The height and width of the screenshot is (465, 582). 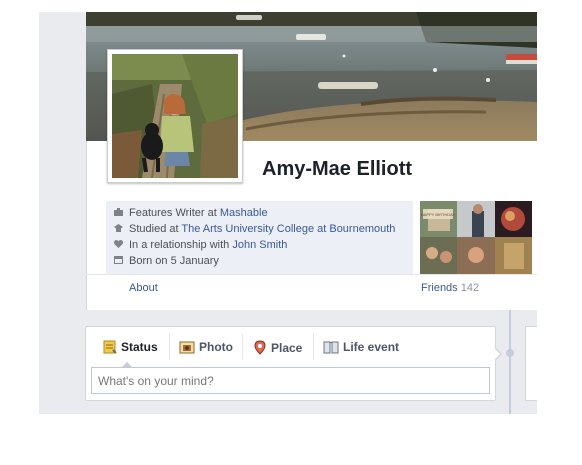 What do you see at coordinates (337, 169) in the screenshot?
I see `profile-name: Amy-Mae Elliott` at bounding box center [337, 169].